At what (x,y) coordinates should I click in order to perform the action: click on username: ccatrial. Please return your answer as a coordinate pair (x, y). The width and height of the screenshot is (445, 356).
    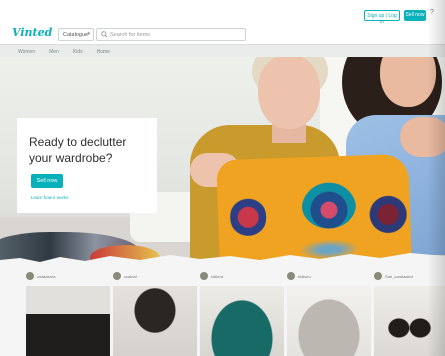
    Looking at the image, I should click on (130, 276).